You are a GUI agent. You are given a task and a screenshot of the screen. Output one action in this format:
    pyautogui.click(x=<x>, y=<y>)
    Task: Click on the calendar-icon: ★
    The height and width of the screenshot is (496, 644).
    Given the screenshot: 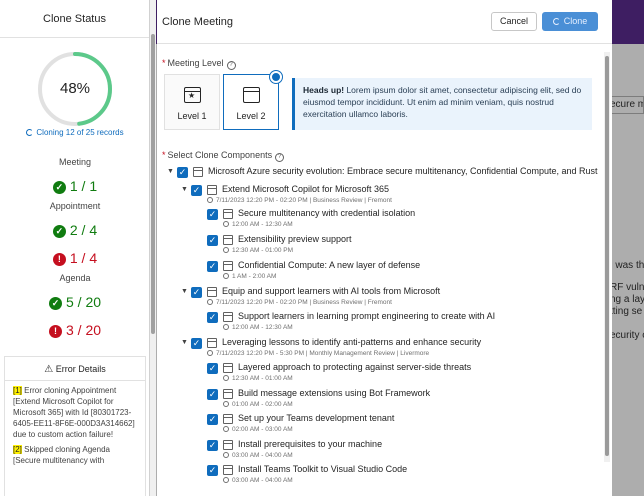 What is the action you would take?
    pyautogui.click(x=192, y=95)
    